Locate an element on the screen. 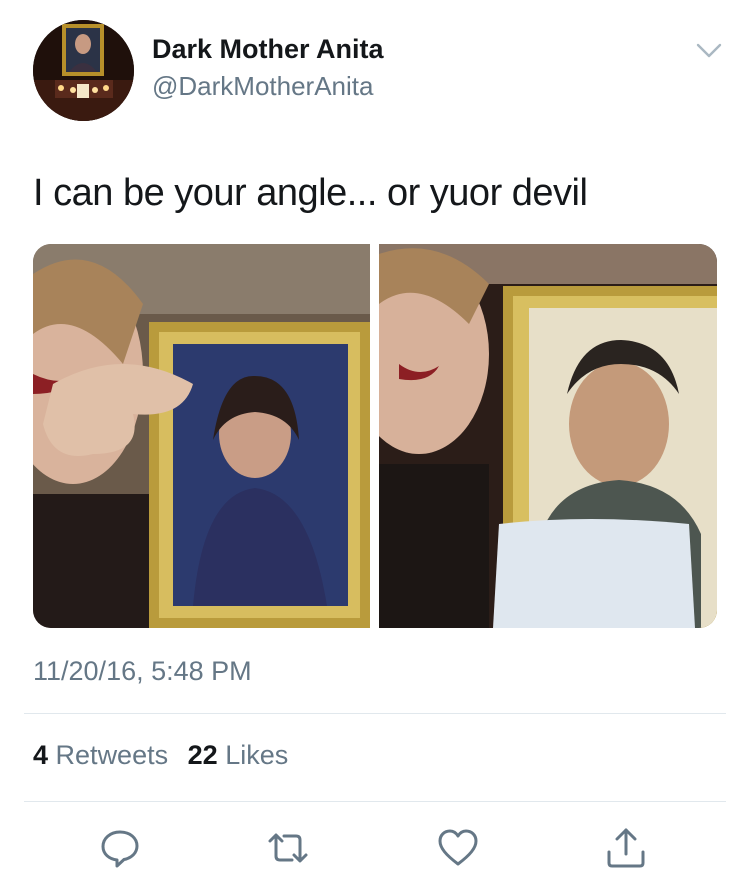 The height and width of the screenshot is (886, 750). avatar is located at coordinates (83, 70).